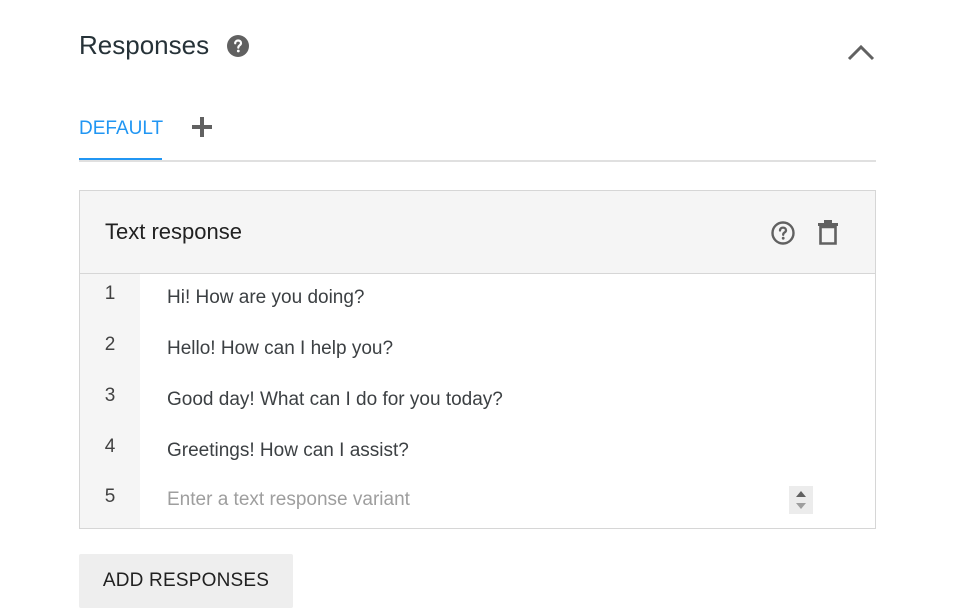 The height and width of the screenshot is (616, 955). I want to click on card-title: Text response, so click(173, 231).